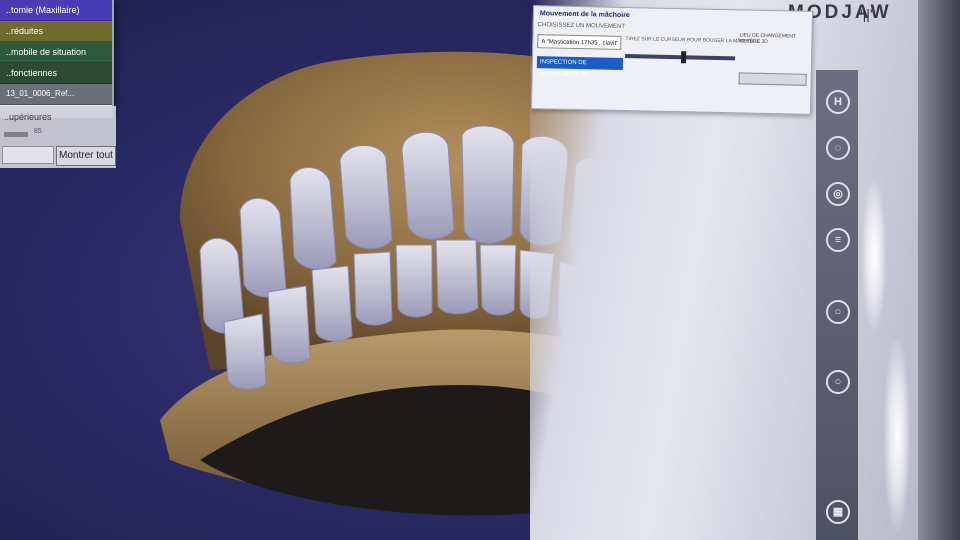 Image resolution: width=960 pixels, height=540 pixels. What do you see at coordinates (56, 31) in the screenshot?
I see `layer-item: ..réduites` at bounding box center [56, 31].